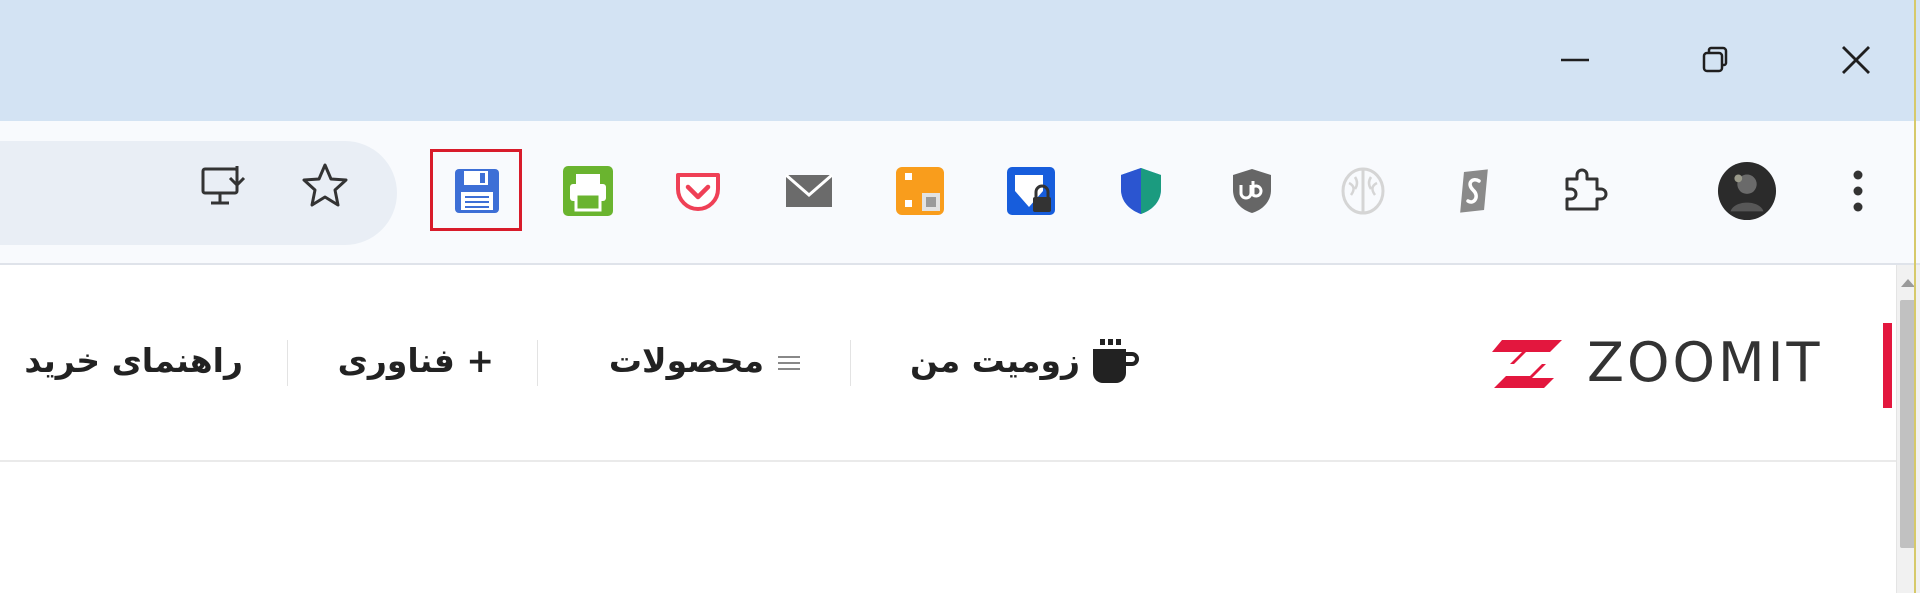 Image resolution: width=1920 pixels, height=593 pixels. I want to click on ublock-origin-icon, so click(1252, 191).